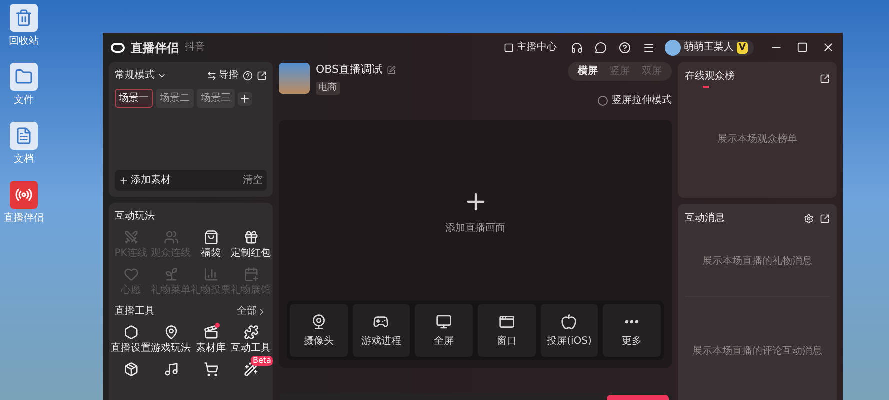 The image size is (889, 400). Describe the element at coordinates (251, 274) in the screenshot. I see `calendar-icon` at that location.